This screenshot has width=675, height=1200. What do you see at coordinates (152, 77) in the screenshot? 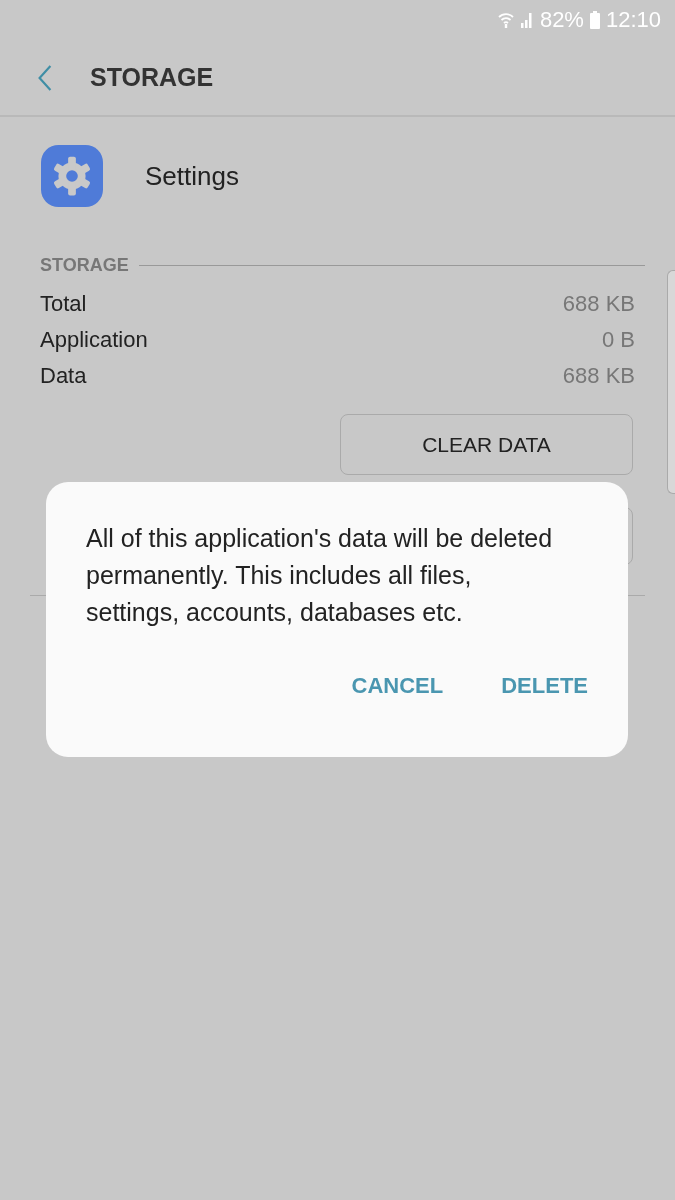
I see `screen-title: STORAGE` at bounding box center [152, 77].